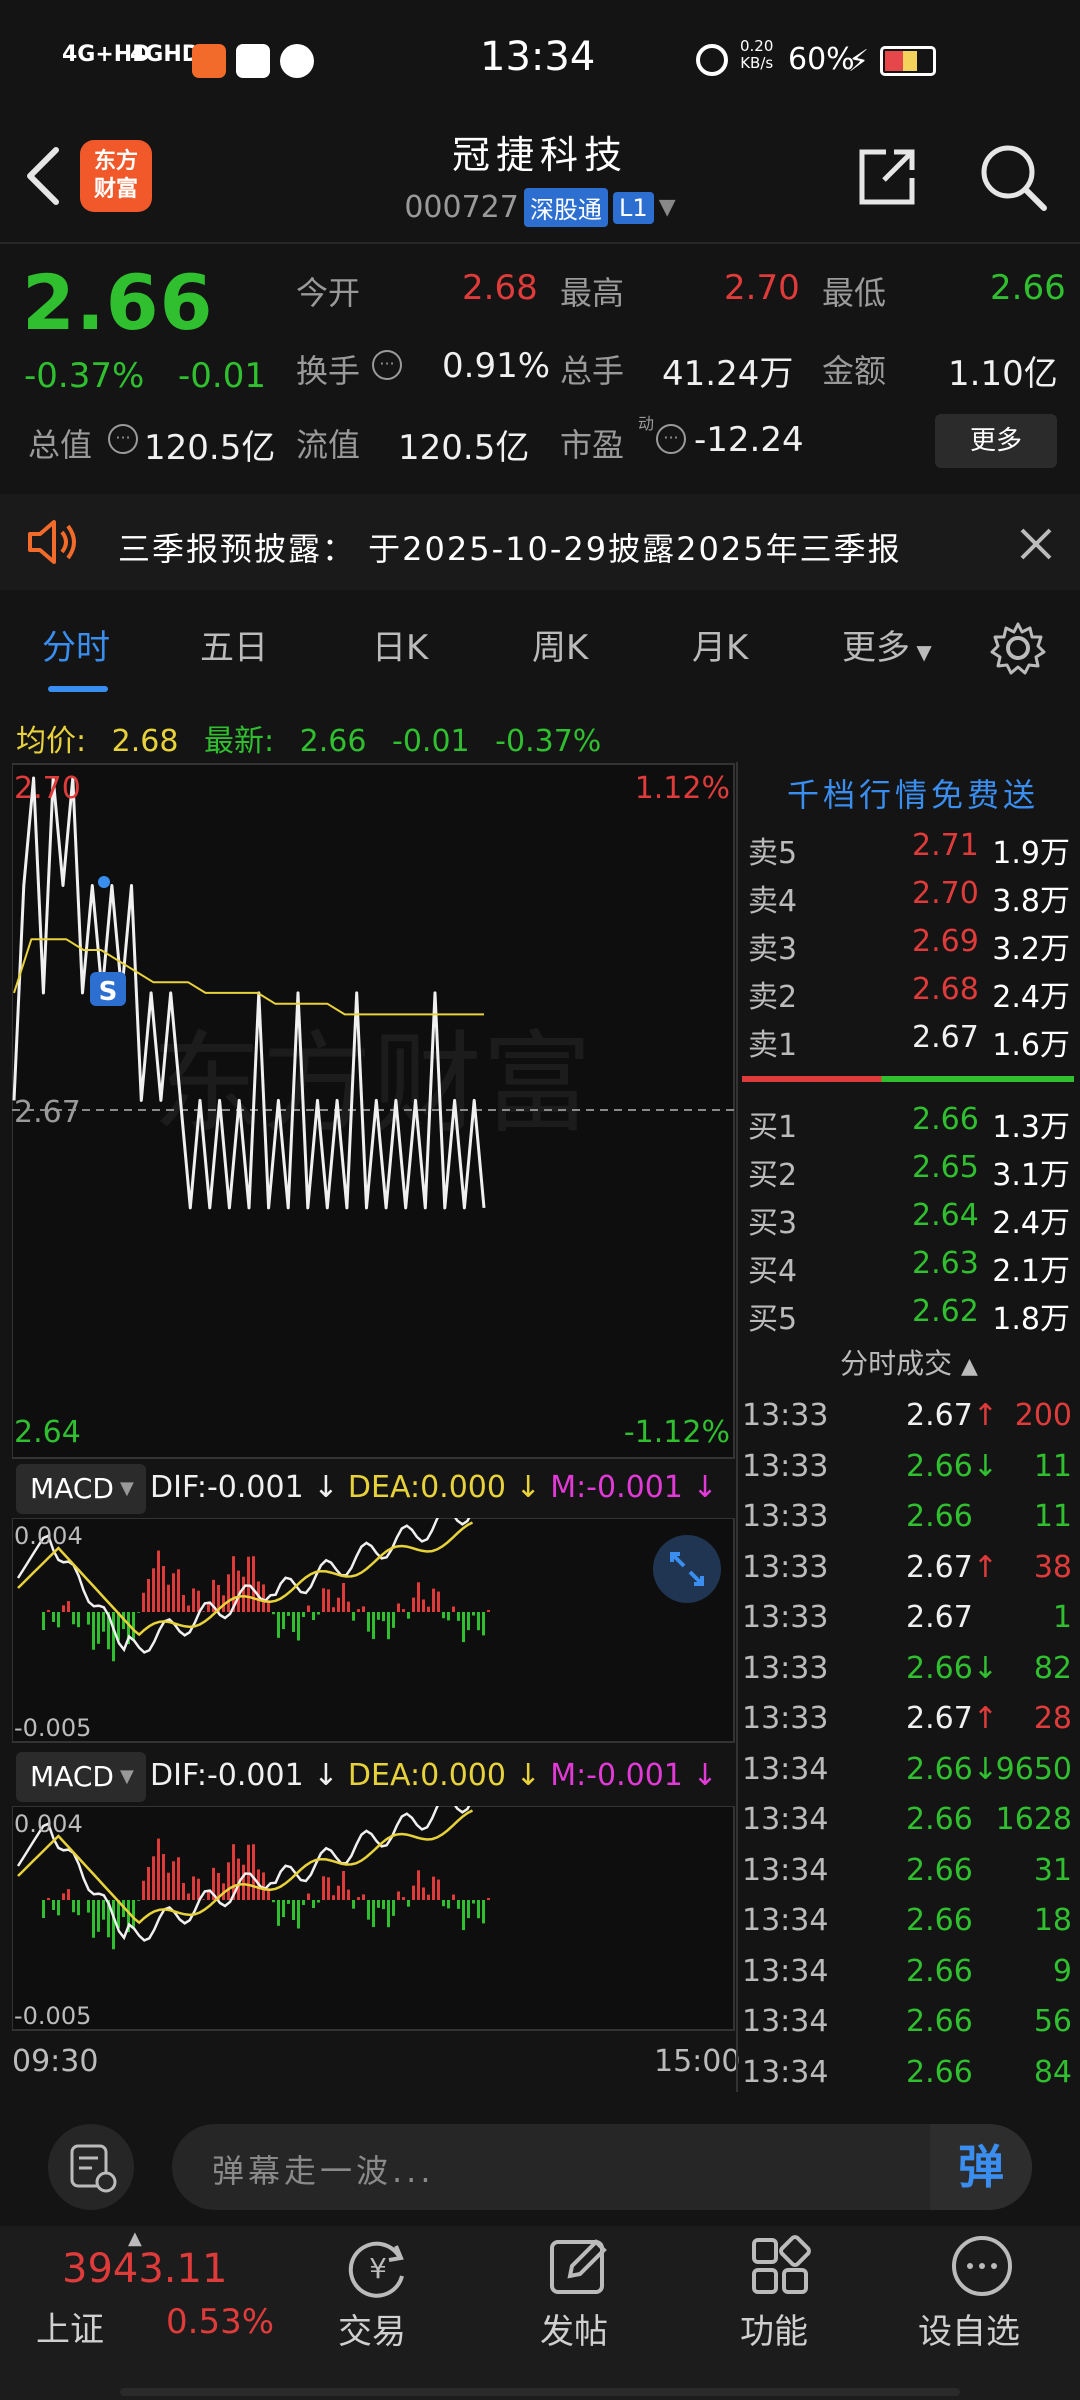 This screenshot has width=1080, height=2400. What do you see at coordinates (945, 989) in the screenshot?
I see `level-price: 2.68` at bounding box center [945, 989].